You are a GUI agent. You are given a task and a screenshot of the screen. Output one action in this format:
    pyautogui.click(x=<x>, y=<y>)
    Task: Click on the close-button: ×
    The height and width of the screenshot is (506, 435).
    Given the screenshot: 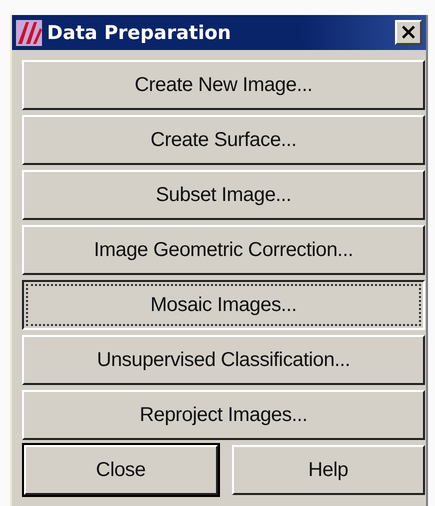 What is the action you would take?
    pyautogui.click(x=408, y=32)
    